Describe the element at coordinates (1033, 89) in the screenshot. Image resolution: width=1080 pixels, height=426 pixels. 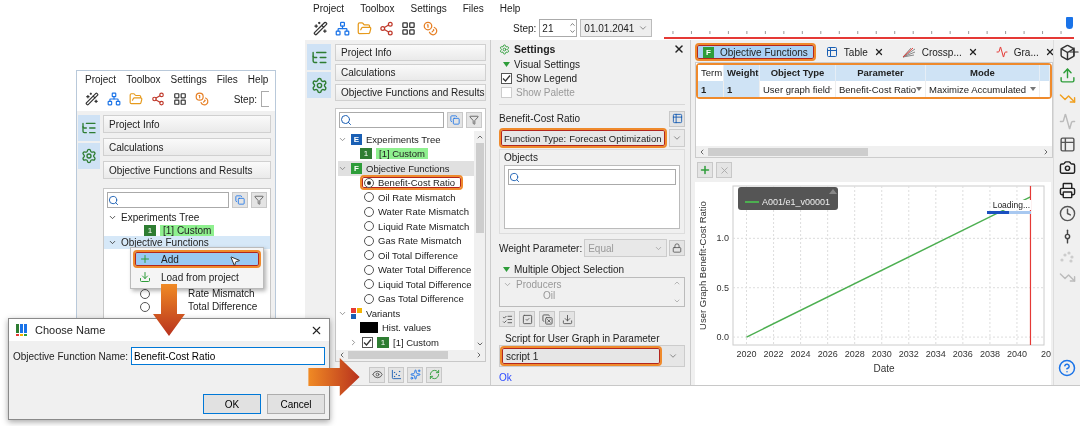
I see `dropdown-caret-icon` at that location.